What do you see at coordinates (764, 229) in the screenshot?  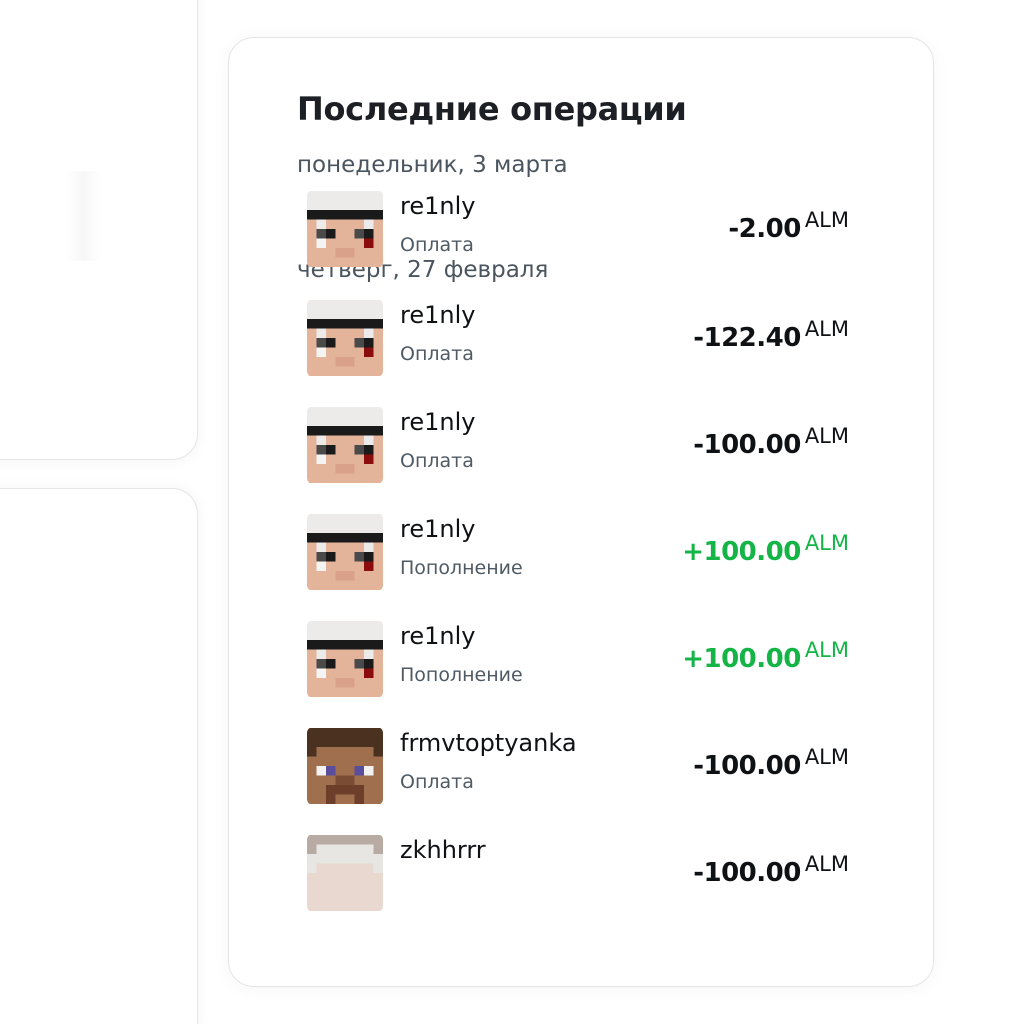 I see `amount-value: -2.00` at bounding box center [764, 229].